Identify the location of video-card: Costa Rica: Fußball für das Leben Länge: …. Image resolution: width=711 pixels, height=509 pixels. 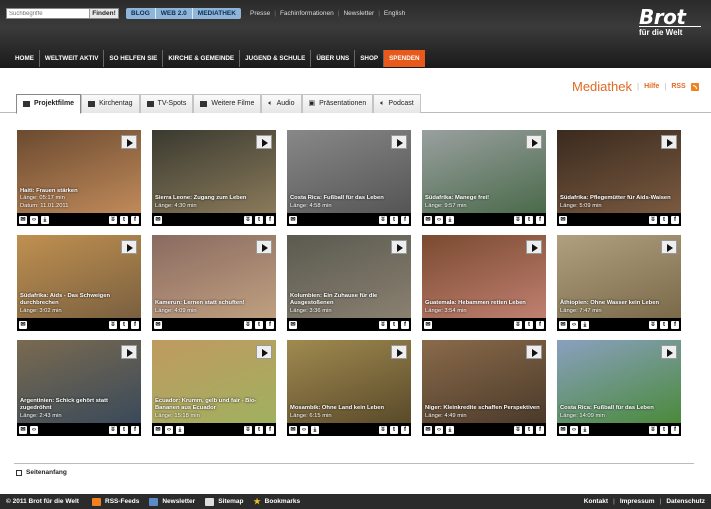
(349, 178).